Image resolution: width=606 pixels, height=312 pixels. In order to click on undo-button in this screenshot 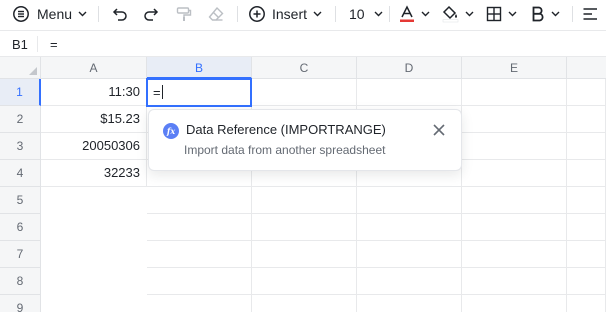, I will do `click(120, 14)`.